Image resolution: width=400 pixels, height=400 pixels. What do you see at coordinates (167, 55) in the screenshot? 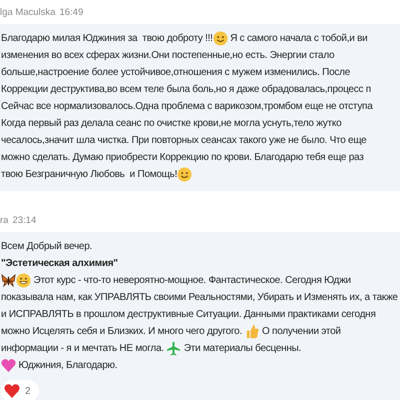
I see `message-text: изменения во всех сферах жизни.Они постепенные,но есть. Энергии стало` at bounding box center [167, 55].